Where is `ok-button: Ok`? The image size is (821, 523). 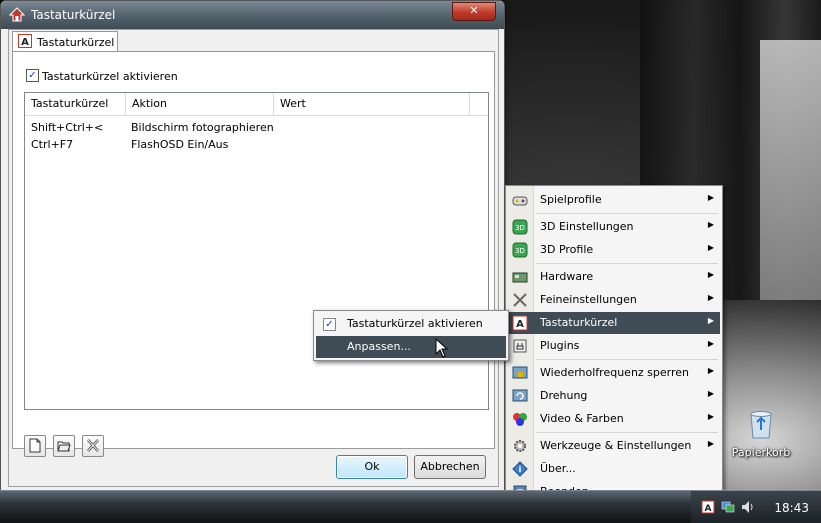 ok-button: Ok is located at coordinates (372, 467).